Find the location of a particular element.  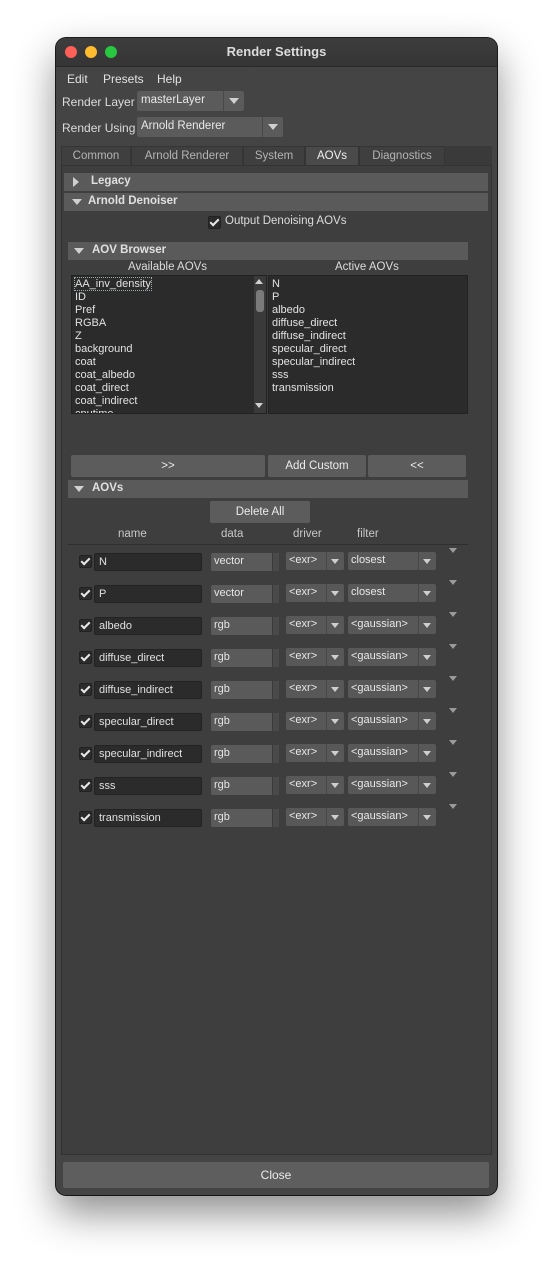

render-layer-dropdown: masterLayer is located at coordinates (190, 101).